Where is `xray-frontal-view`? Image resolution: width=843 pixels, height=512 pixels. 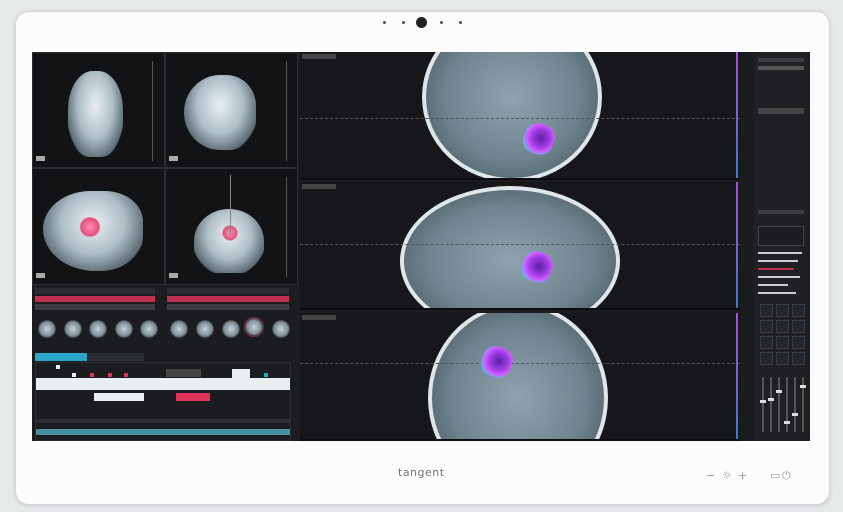 xray-frontal-view is located at coordinates (98, 110).